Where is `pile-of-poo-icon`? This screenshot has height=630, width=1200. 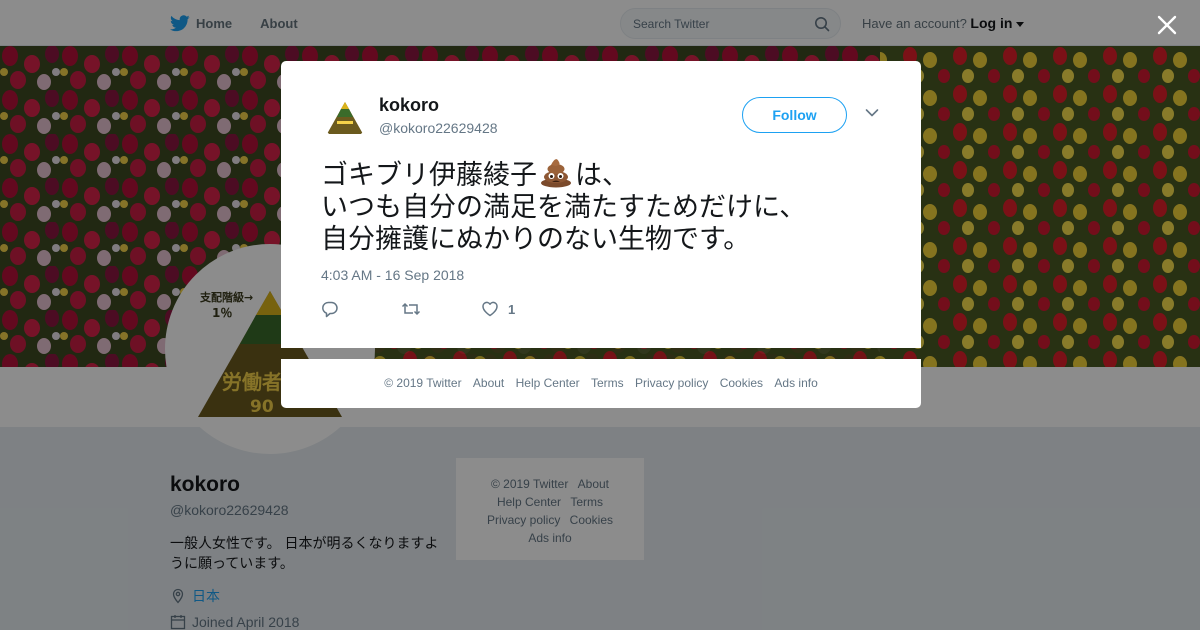 pile-of-poo-icon is located at coordinates (556, 173).